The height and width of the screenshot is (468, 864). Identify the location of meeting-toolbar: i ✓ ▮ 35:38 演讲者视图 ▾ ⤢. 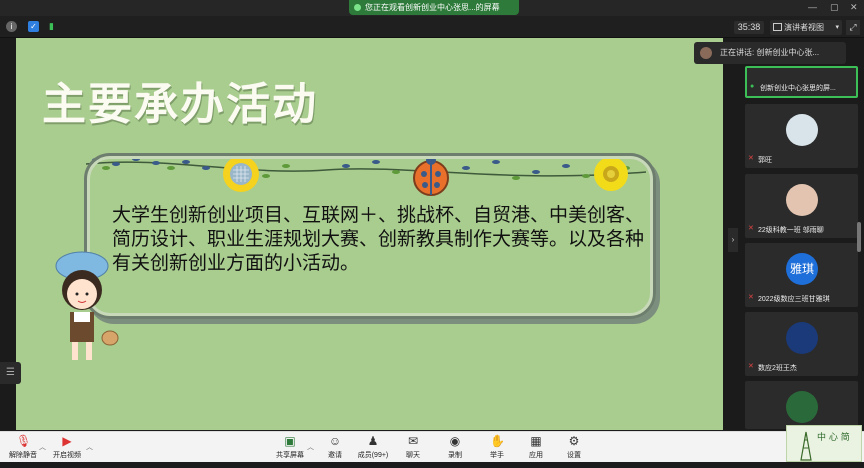
(432, 27).